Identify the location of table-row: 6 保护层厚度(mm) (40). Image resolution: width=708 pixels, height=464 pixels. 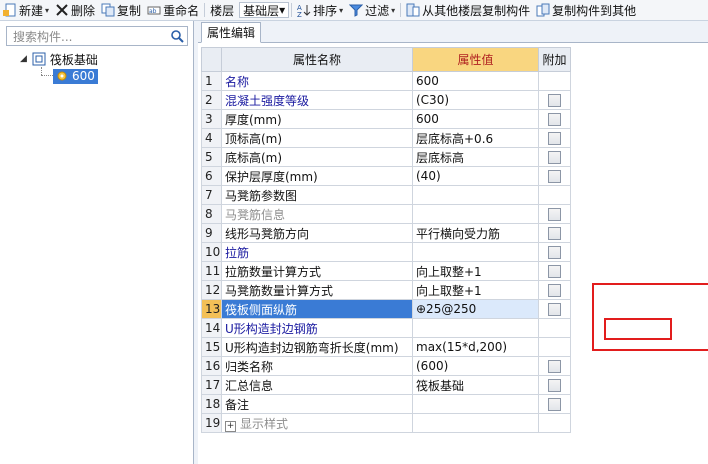
(454, 176).